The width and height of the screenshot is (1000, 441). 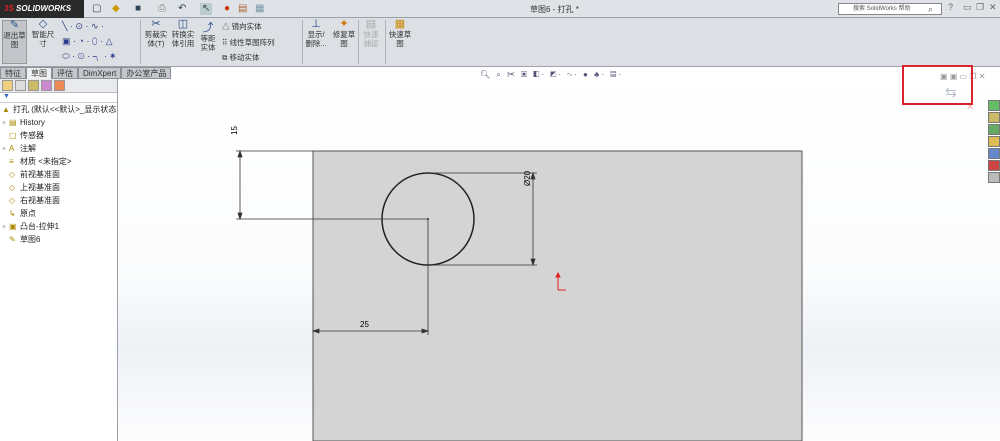 I want to click on offset-button: ⤴ 等距实体, so click(x=208, y=37).